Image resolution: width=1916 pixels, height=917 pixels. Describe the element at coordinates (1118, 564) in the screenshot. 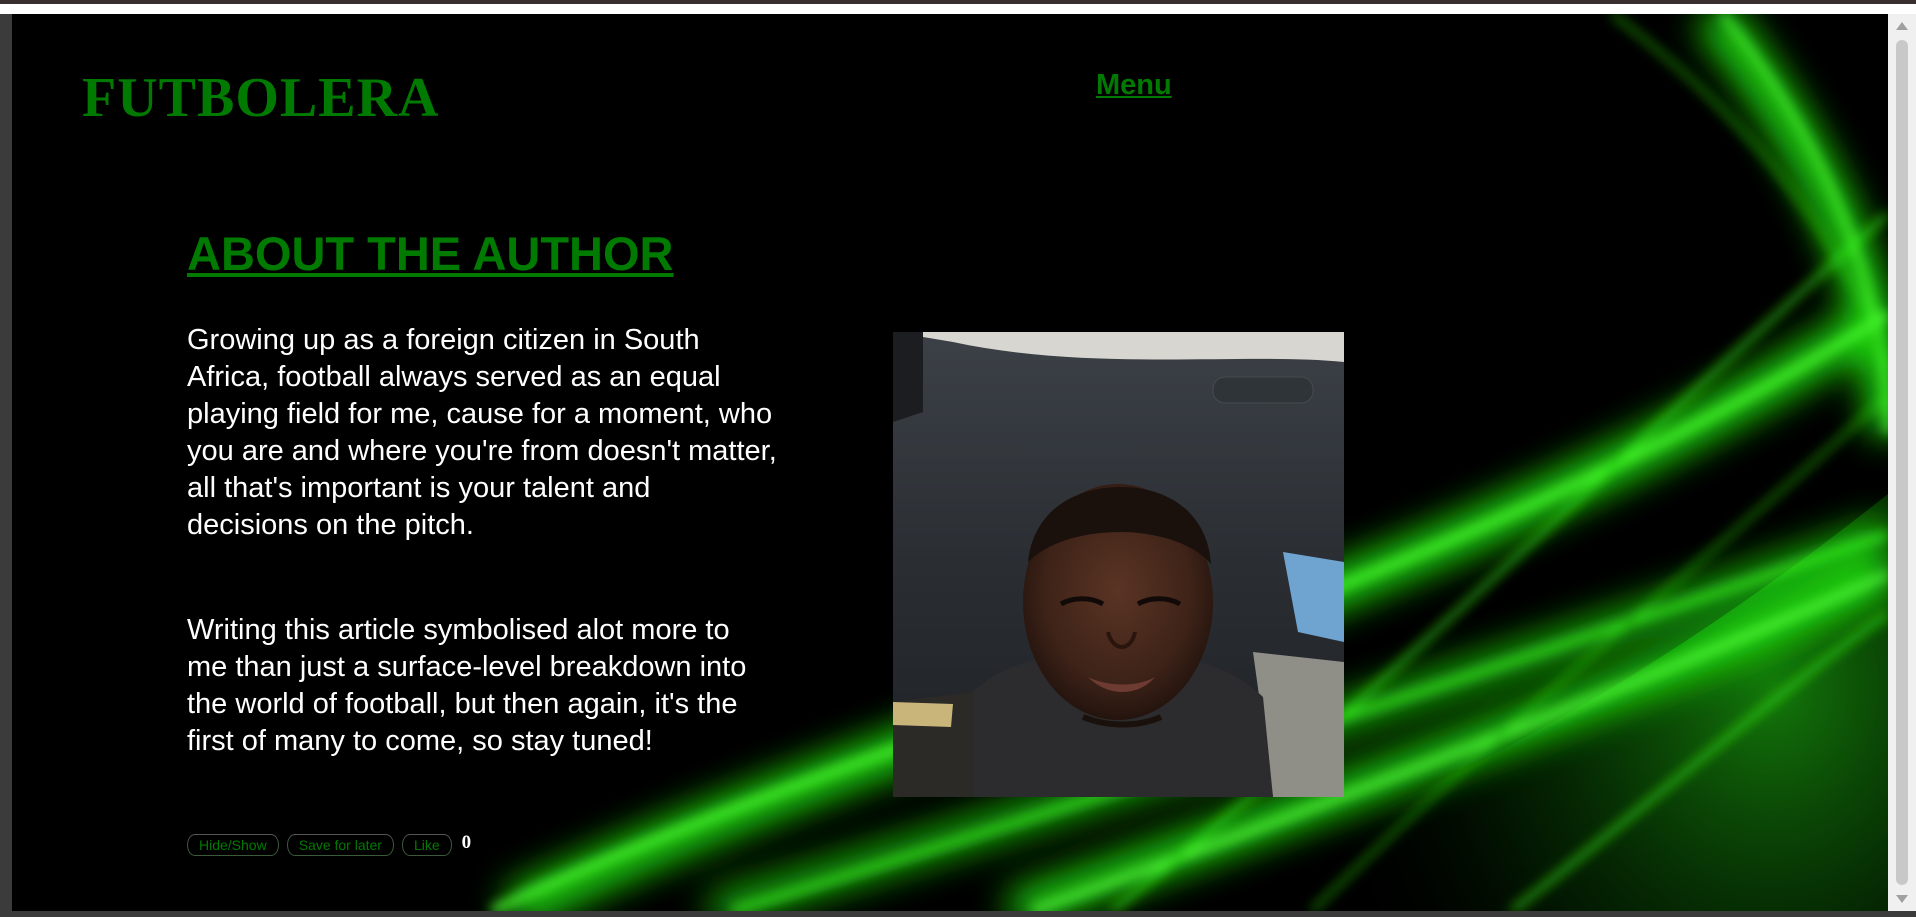

I see `author-photo` at that location.